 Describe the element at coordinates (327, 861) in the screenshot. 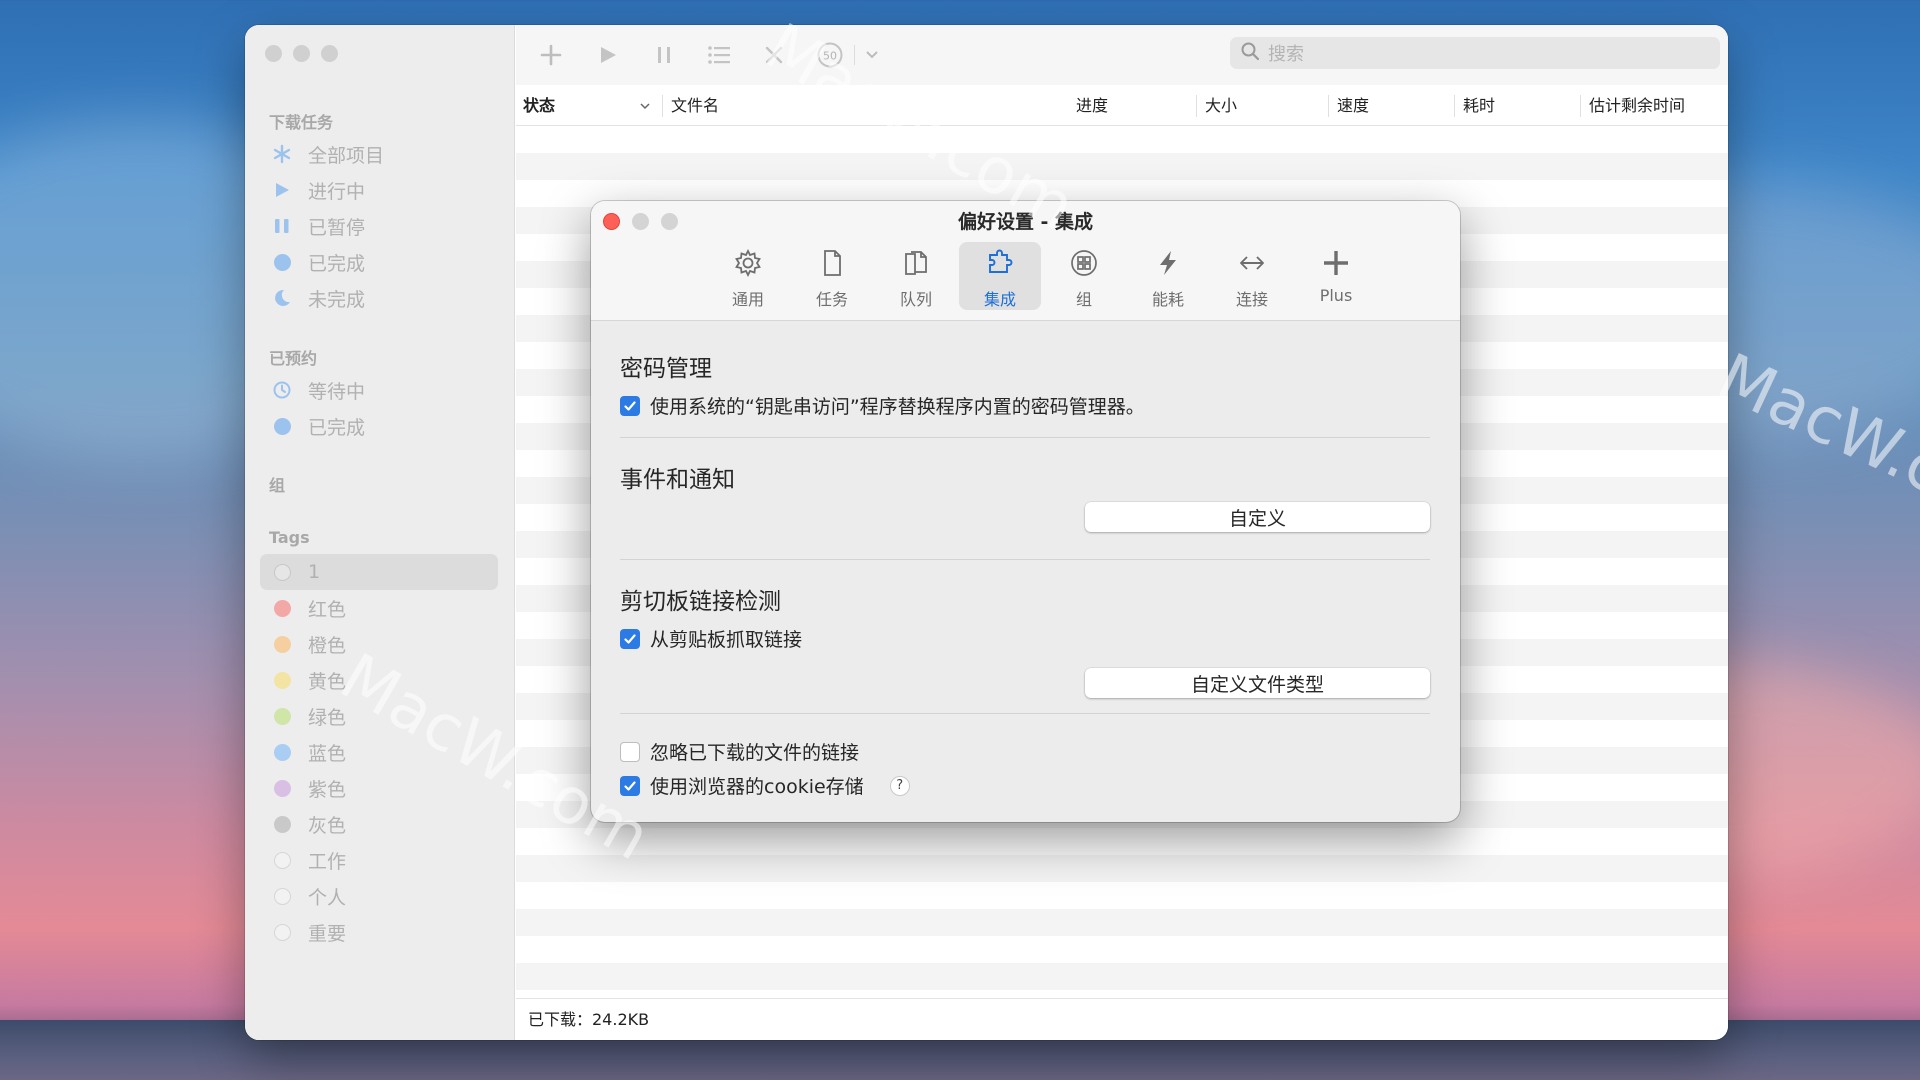

I see `sidebar-item-label: 工作` at that location.